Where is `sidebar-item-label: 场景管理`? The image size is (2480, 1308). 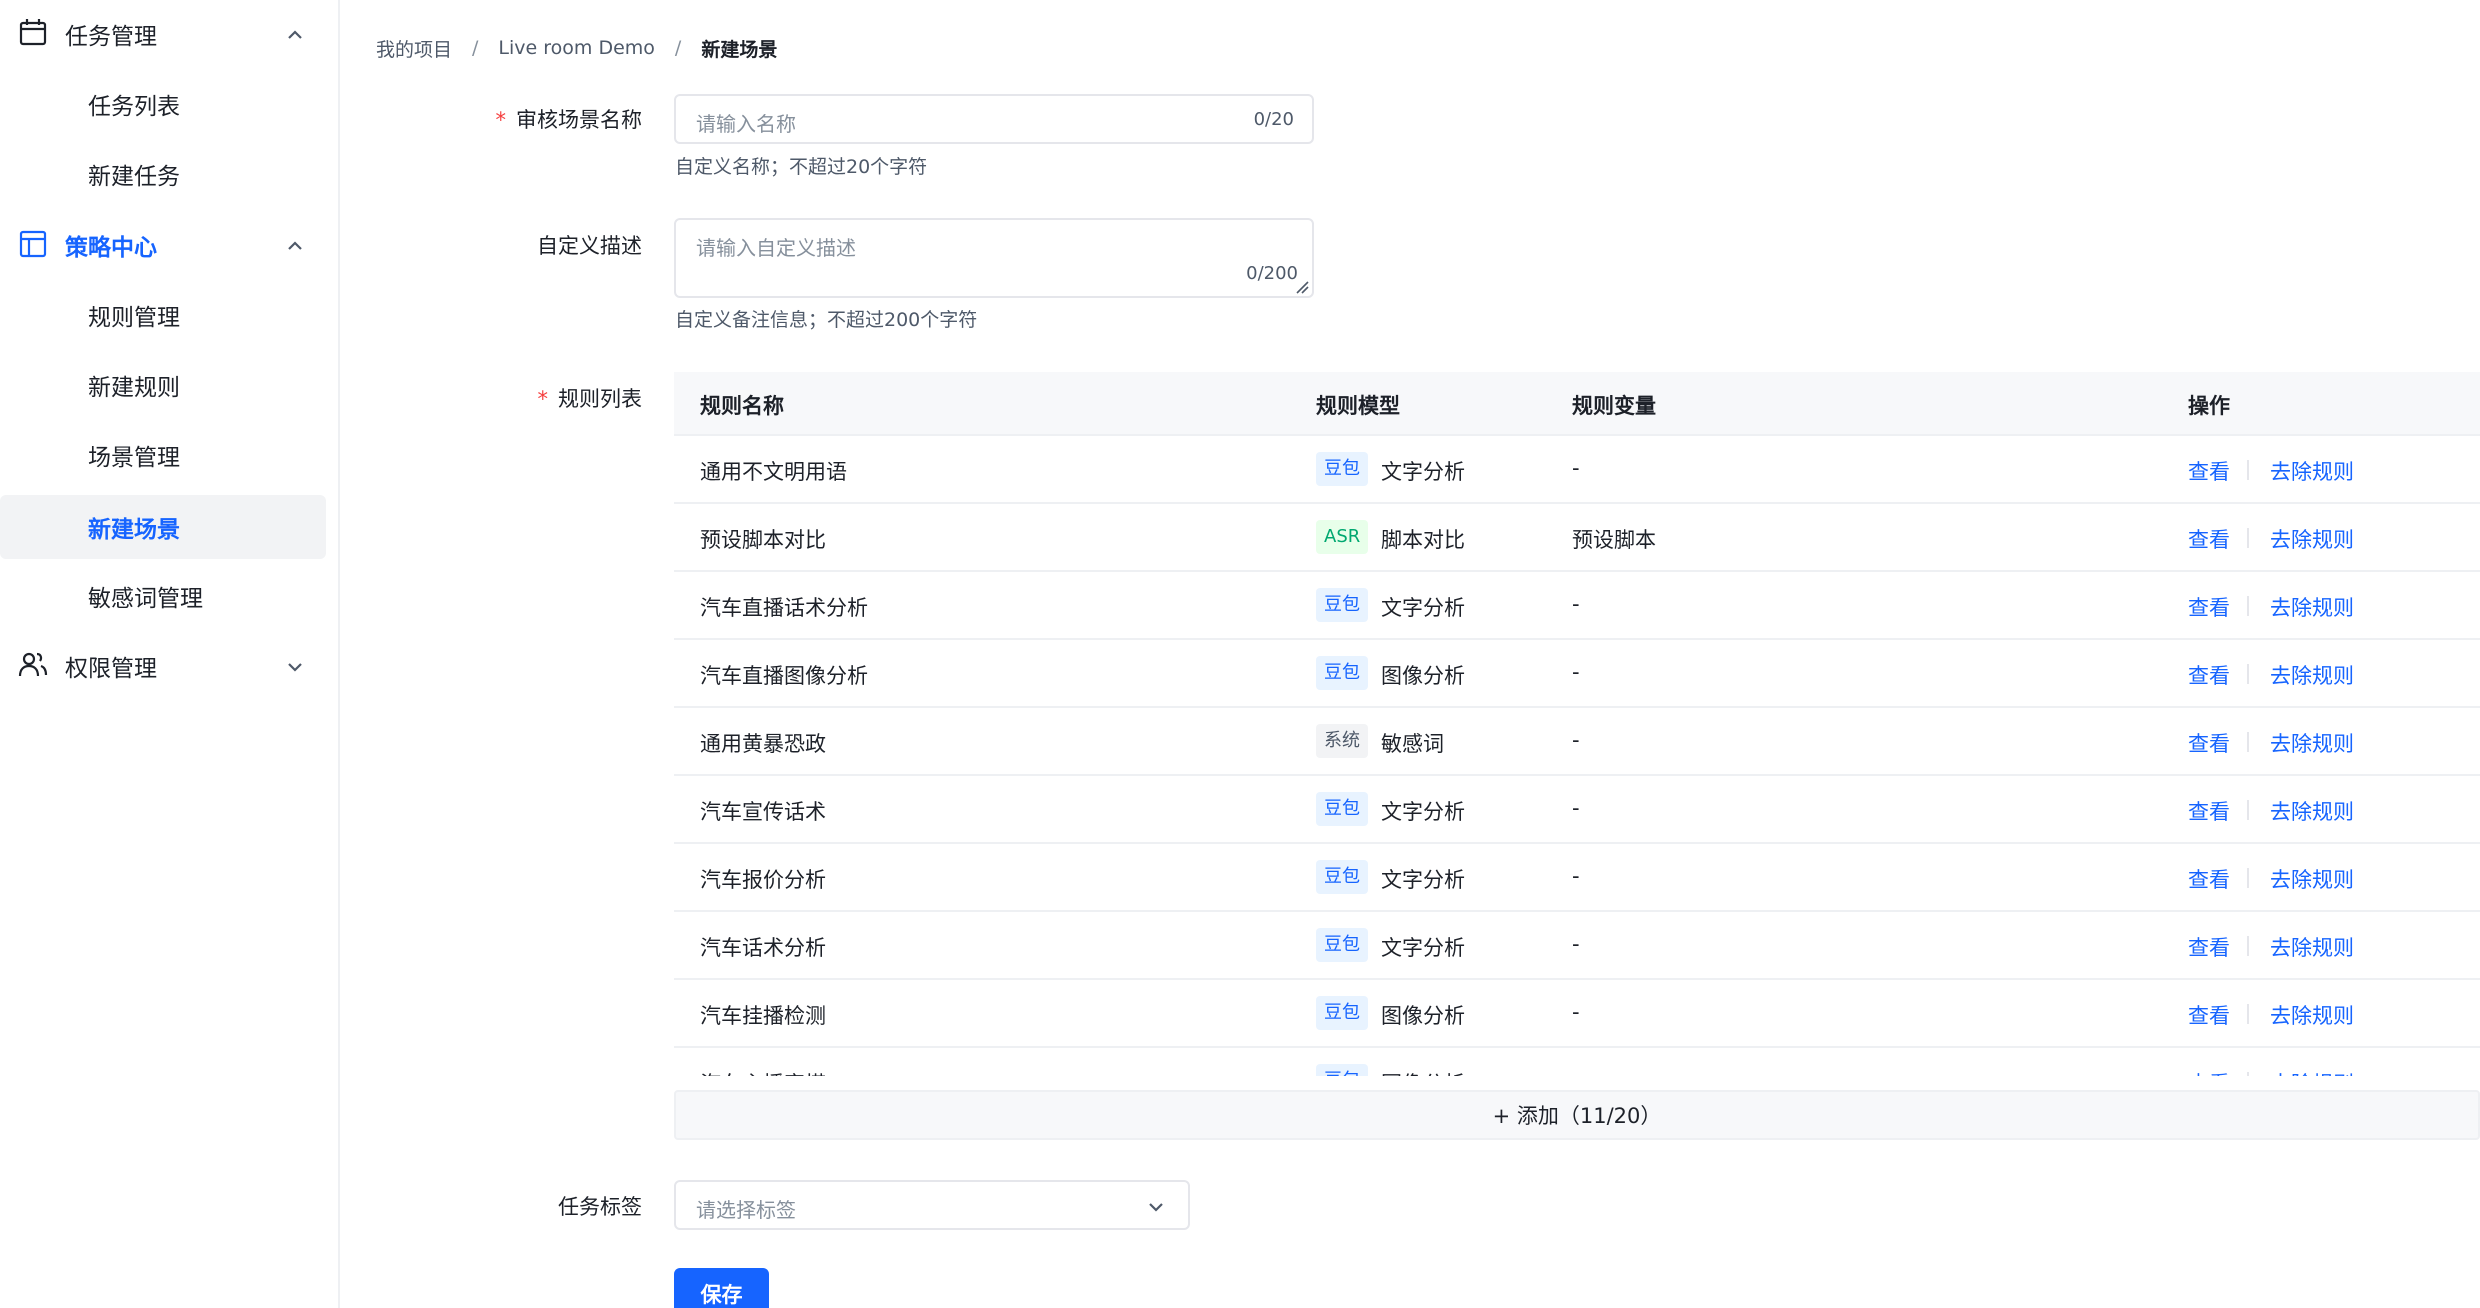 sidebar-item-label: 场景管理 is located at coordinates (134, 458).